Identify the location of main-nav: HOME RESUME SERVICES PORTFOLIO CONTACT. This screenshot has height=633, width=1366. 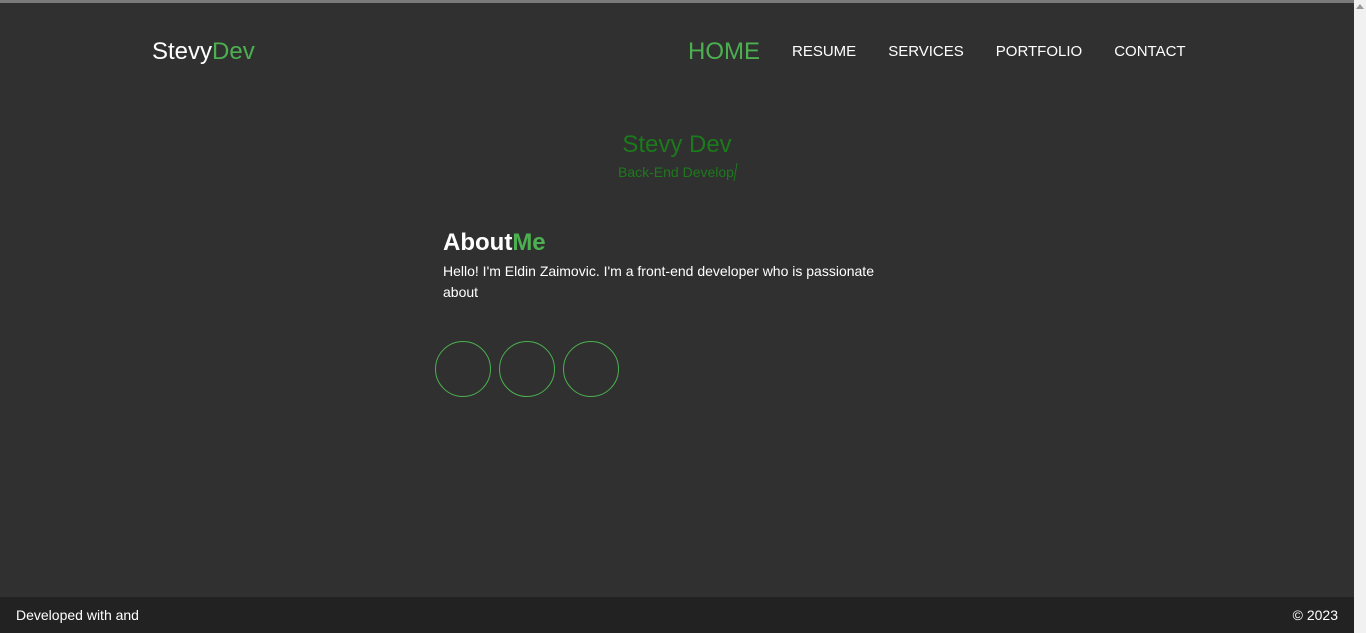
(937, 52).